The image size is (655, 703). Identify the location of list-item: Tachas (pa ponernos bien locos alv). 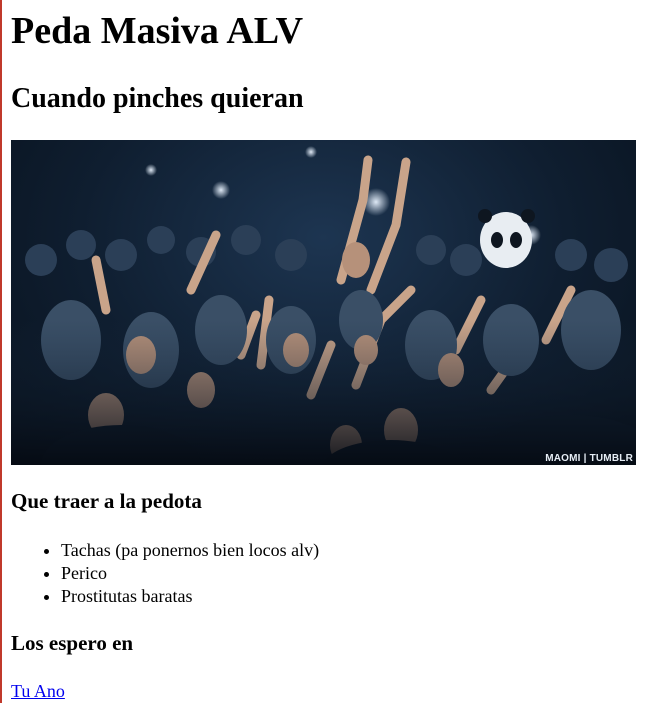
(190, 550).